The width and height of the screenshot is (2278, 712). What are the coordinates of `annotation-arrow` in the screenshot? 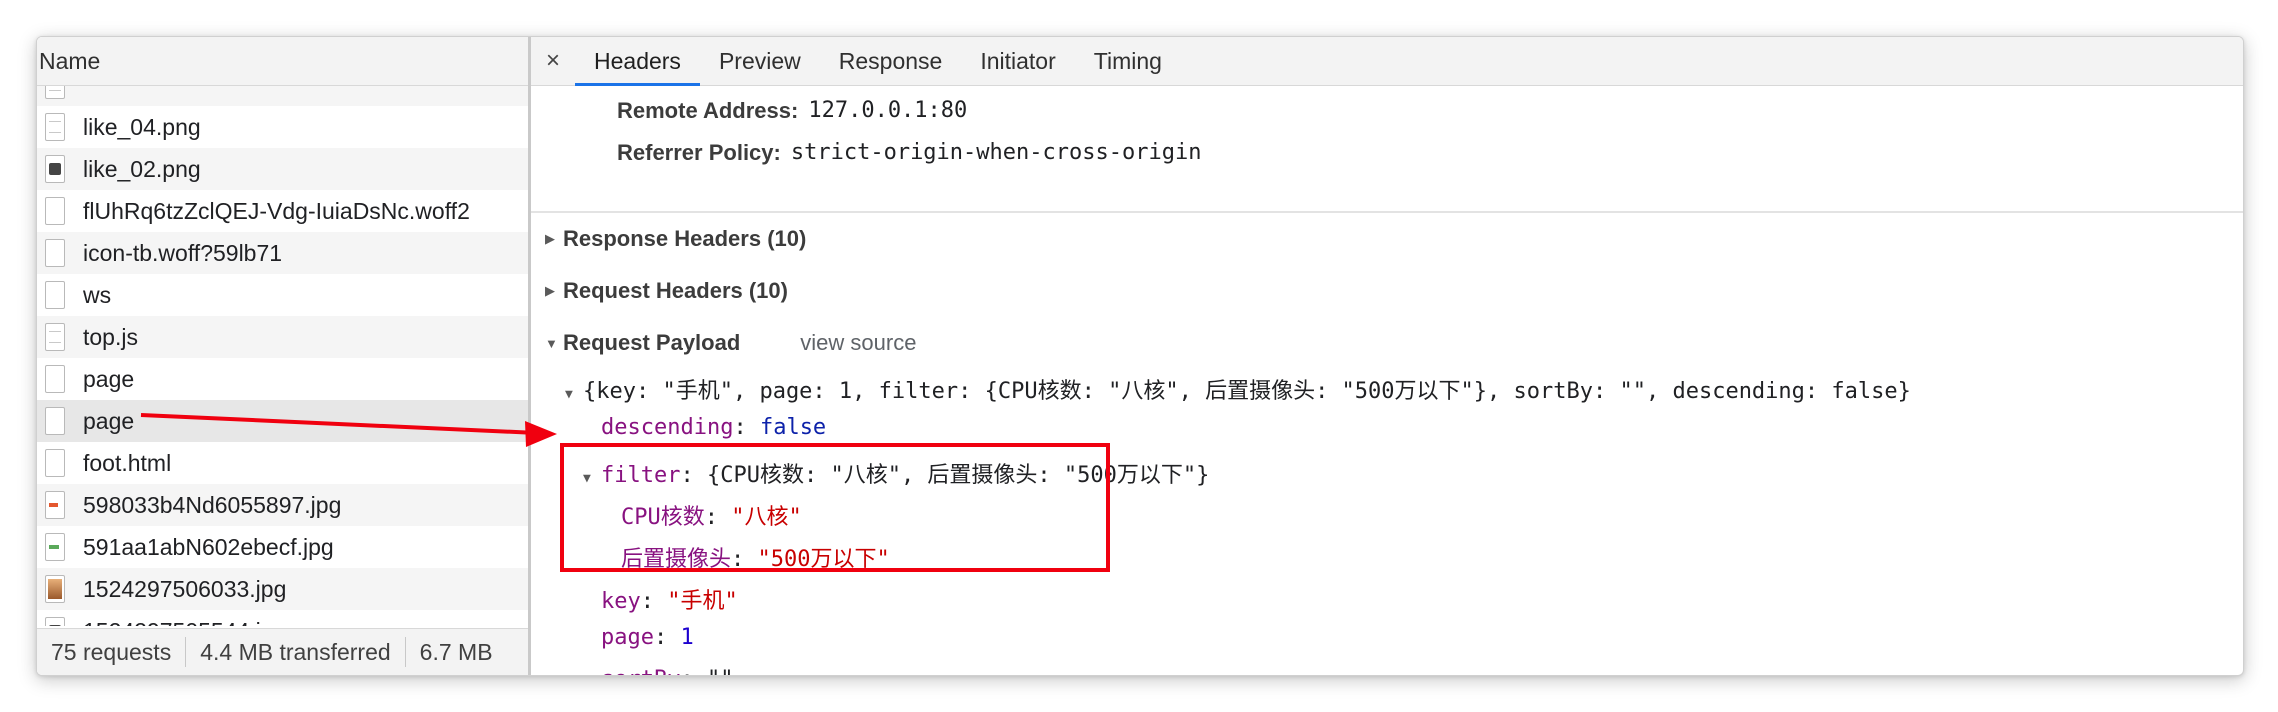 It's located at (348, 430).